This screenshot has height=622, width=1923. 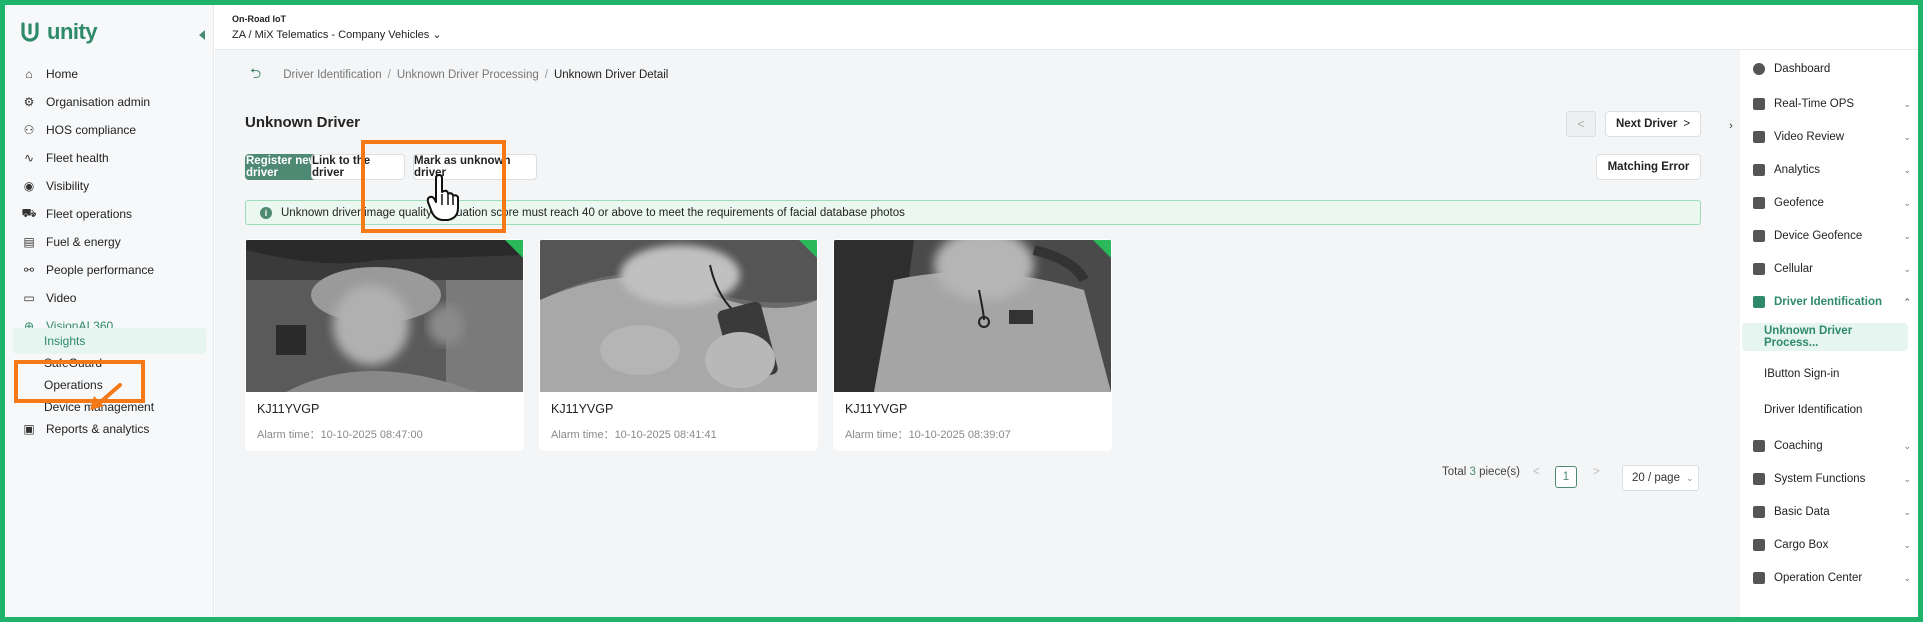 What do you see at coordinates (1834, 446) in the screenshot?
I see `rpanel-item-coaching: Coaching ⌄` at bounding box center [1834, 446].